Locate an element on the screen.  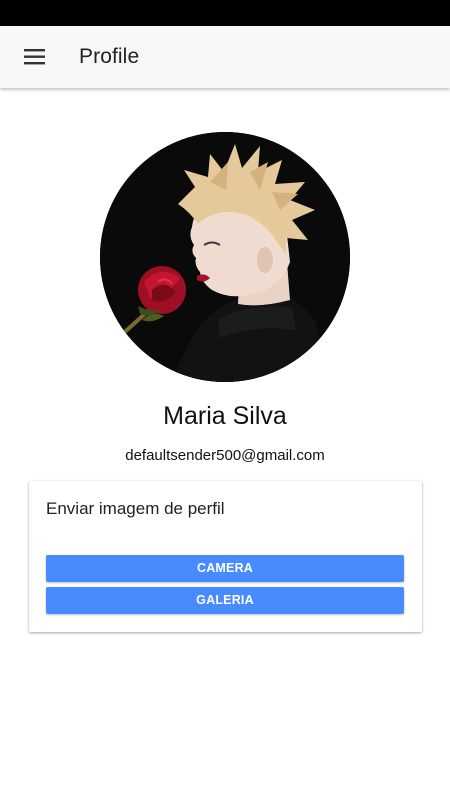
menu-icon is located at coordinates (35, 57).